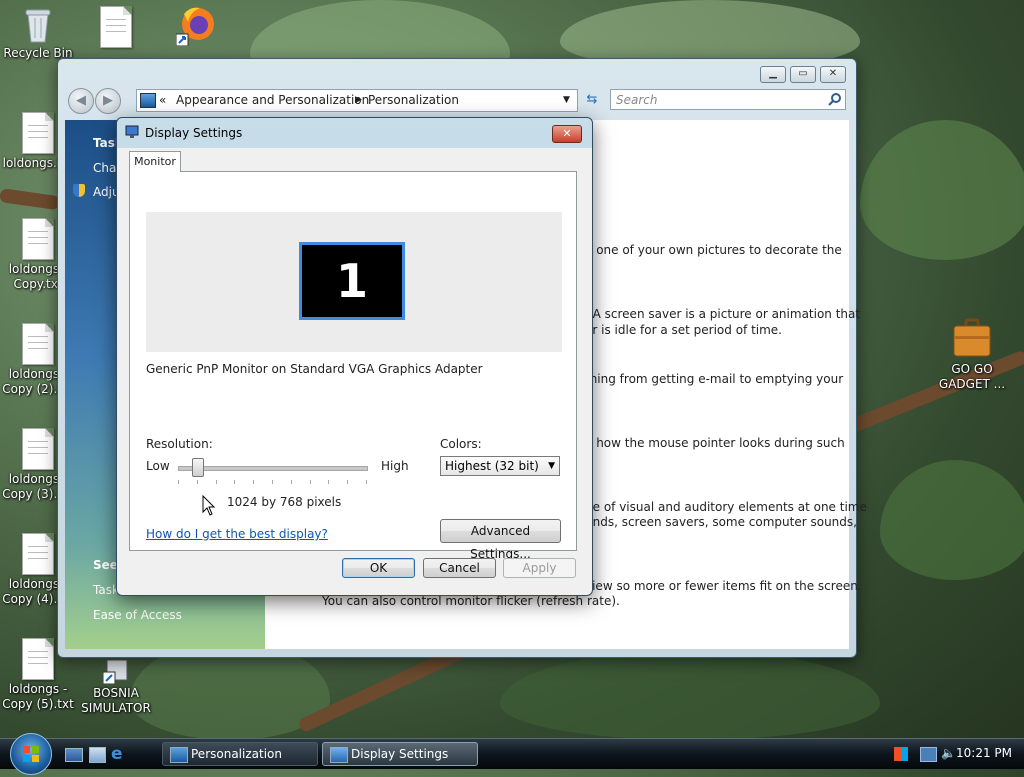 The width and height of the screenshot is (1024, 777). What do you see at coordinates (592, 100) in the screenshot?
I see `refresh-button: ⇆` at bounding box center [592, 100].